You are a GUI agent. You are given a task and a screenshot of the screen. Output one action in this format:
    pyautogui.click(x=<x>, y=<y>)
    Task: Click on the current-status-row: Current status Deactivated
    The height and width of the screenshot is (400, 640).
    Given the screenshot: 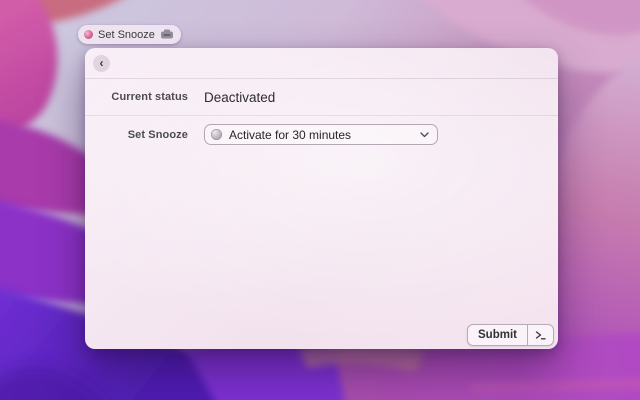 What is the action you would take?
    pyautogui.click(x=321, y=97)
    